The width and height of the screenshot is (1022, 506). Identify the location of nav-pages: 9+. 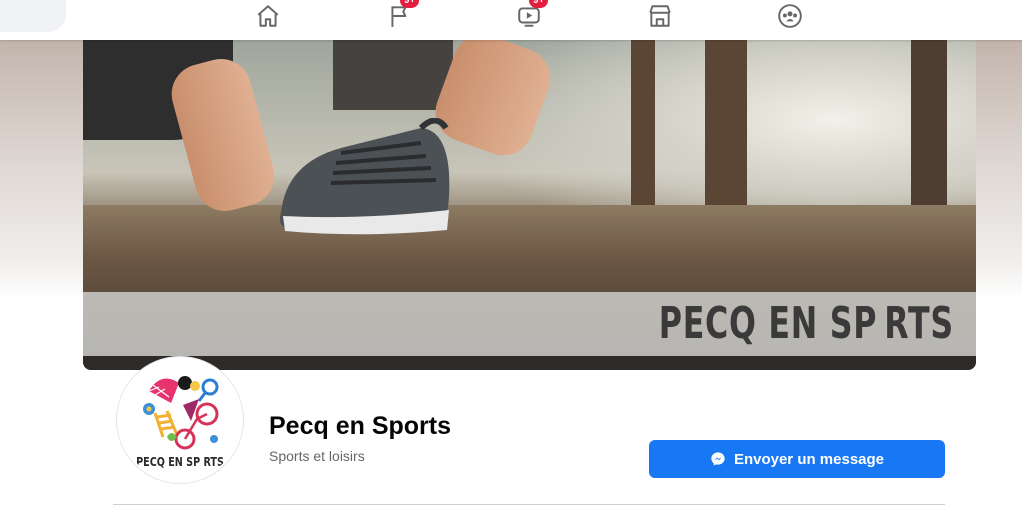
(402, 16).